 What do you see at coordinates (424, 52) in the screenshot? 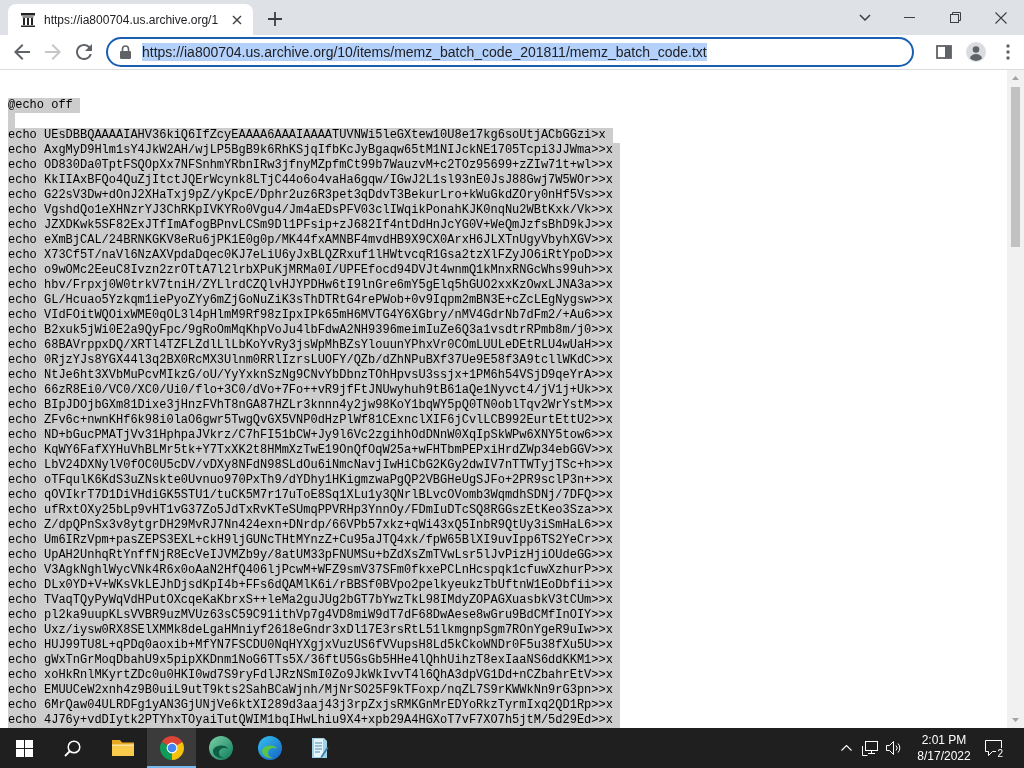
I see `url-text: https://ia800704.us.archive.org/10/items/memz_batch_code_201811/memz_batch_code.txt` at bounding box center [424, 52].